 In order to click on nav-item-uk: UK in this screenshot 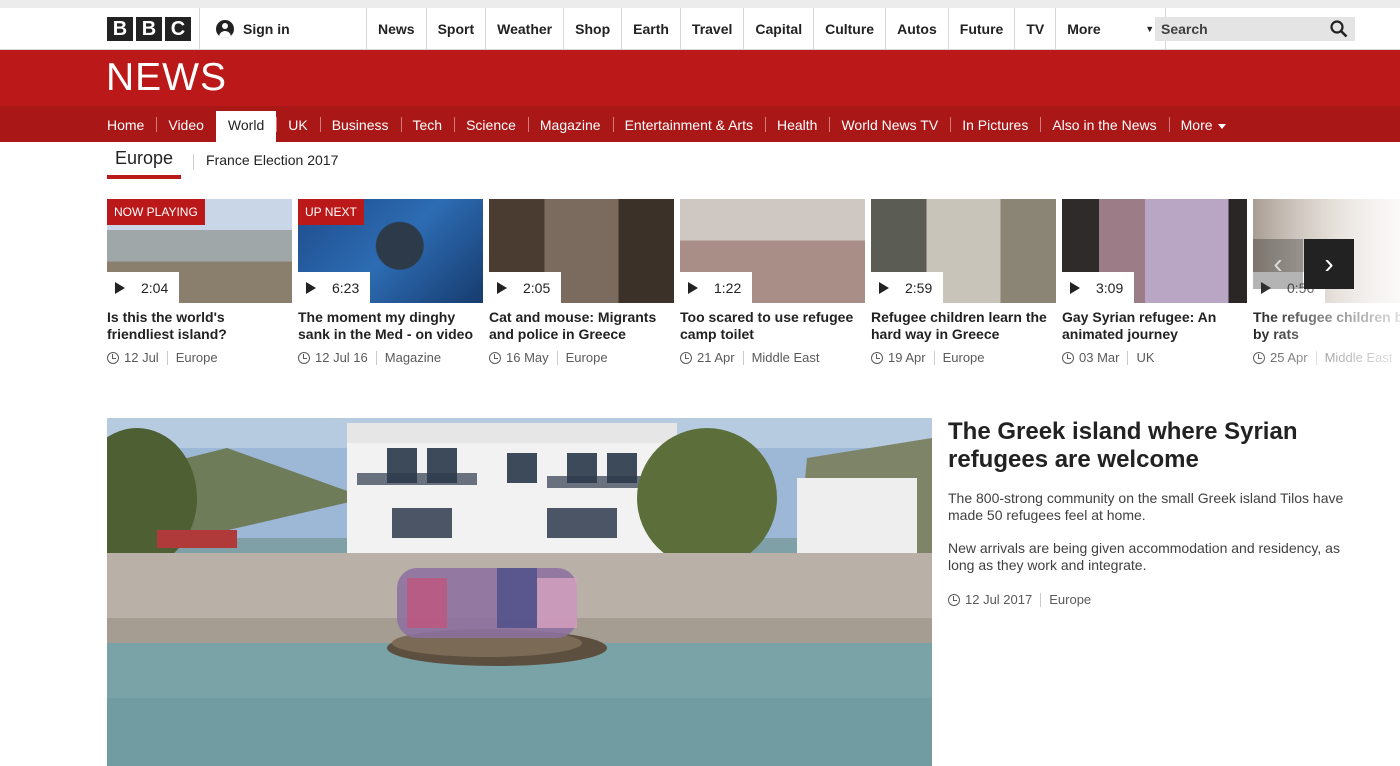, I will do `click(297, 124)`.